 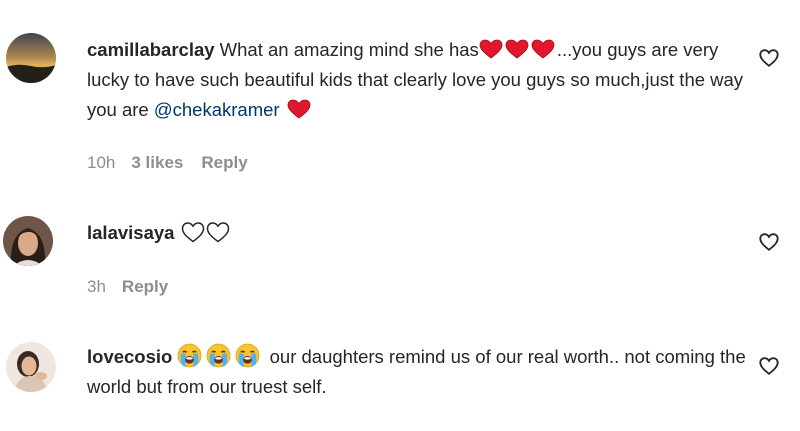 I want to click on comment-text: lalavisaya, so click(x=417, y=233).